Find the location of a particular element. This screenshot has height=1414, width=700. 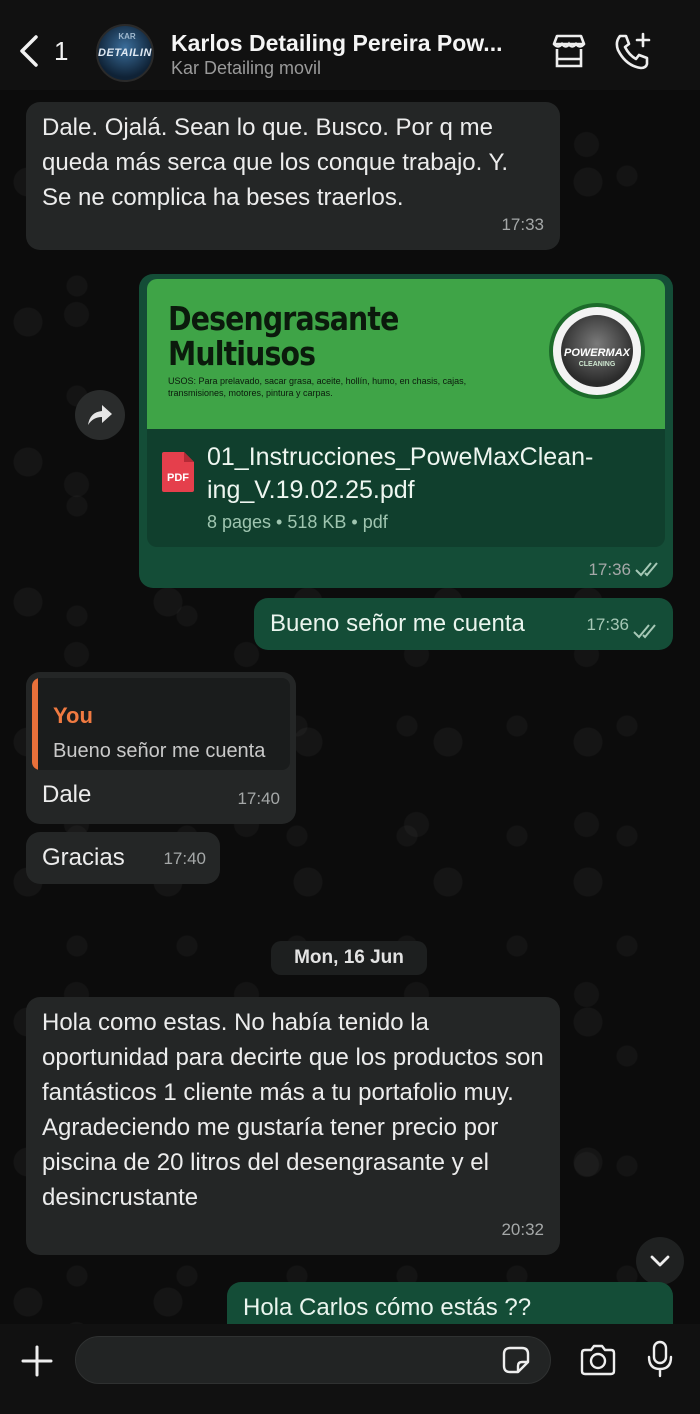

composer-bar is located at coordinates (350, 1369).